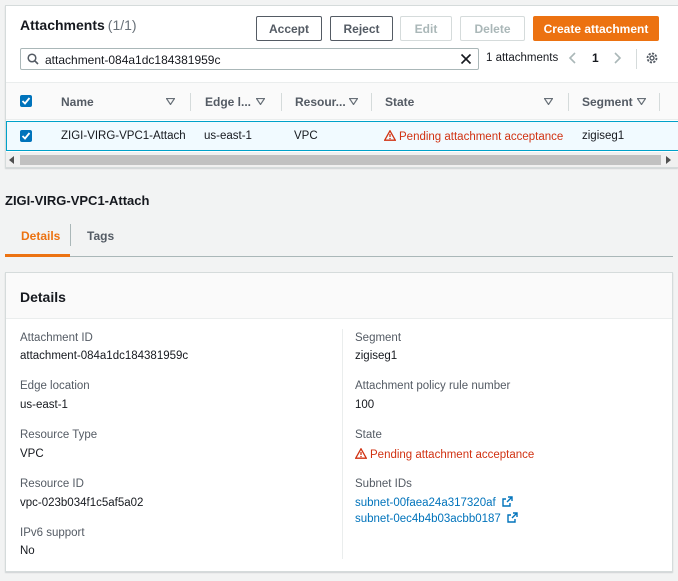 The width and height of the screenshot is (678, 581). I want to click on attachment-id-value: attachment-084a1dc184381959c, so click(104, 356).